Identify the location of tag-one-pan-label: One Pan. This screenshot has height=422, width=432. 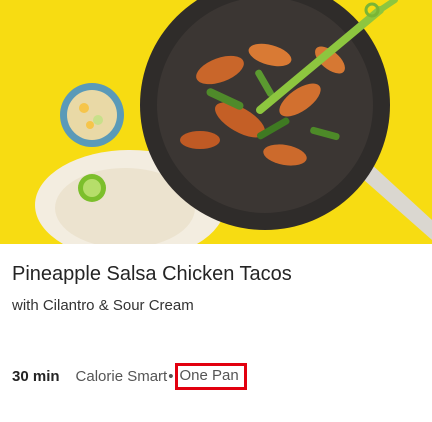
(209, 375).